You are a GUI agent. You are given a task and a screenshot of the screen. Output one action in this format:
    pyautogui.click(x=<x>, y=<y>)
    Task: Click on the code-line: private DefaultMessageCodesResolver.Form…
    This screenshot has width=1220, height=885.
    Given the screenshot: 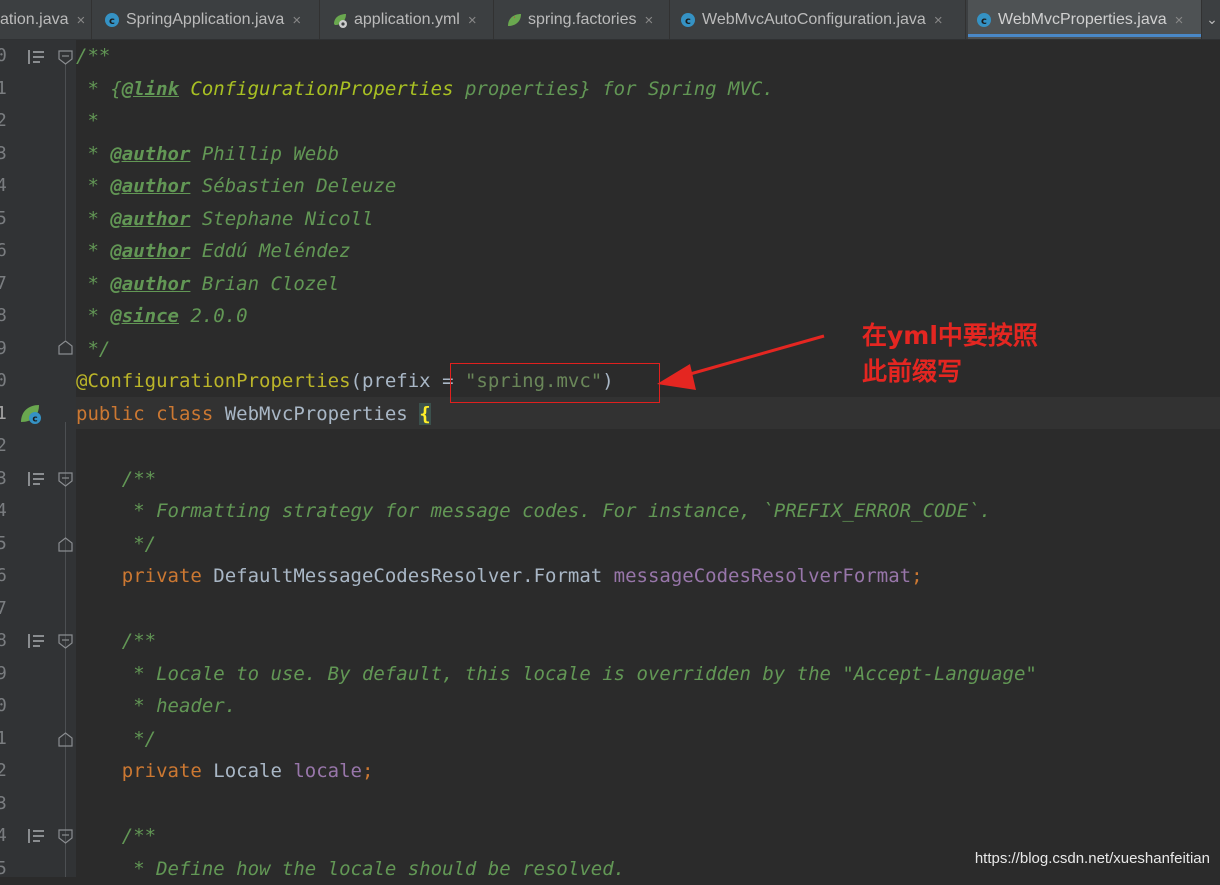 What is the action you would take?
    pyautogui.click(x=499, y=576)
    